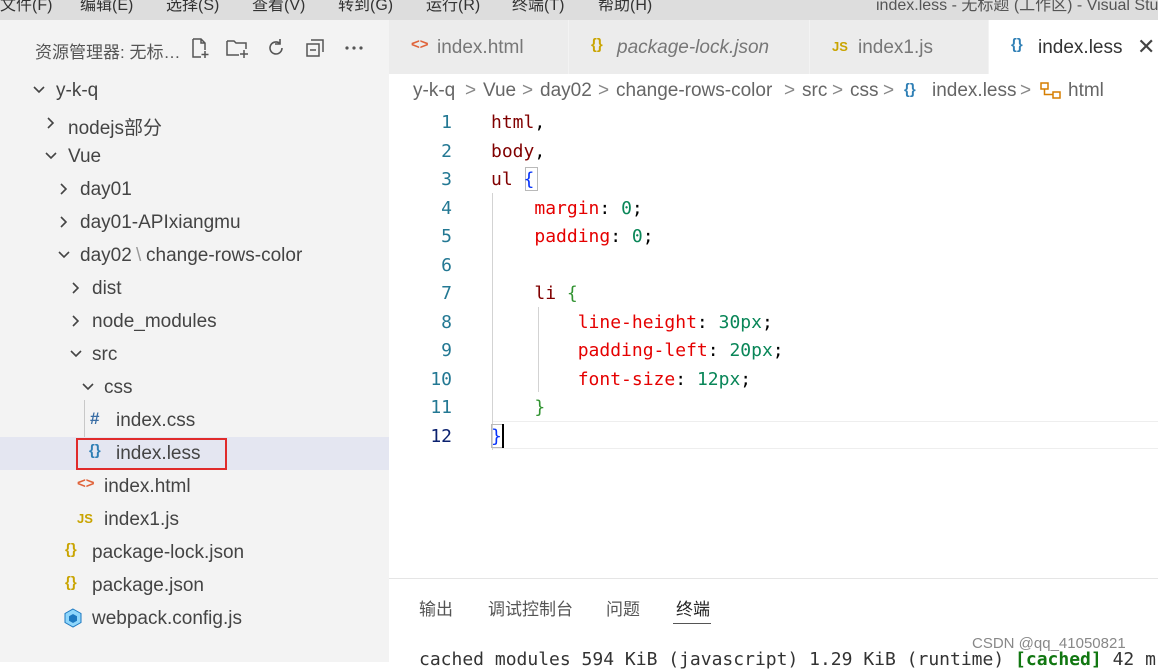 The height and width of the screenshot is (670, 1158). What do you see at coordinates (446, 151) in the screenshot?
I see `line-number: 2` at bounding box center [446, 151].